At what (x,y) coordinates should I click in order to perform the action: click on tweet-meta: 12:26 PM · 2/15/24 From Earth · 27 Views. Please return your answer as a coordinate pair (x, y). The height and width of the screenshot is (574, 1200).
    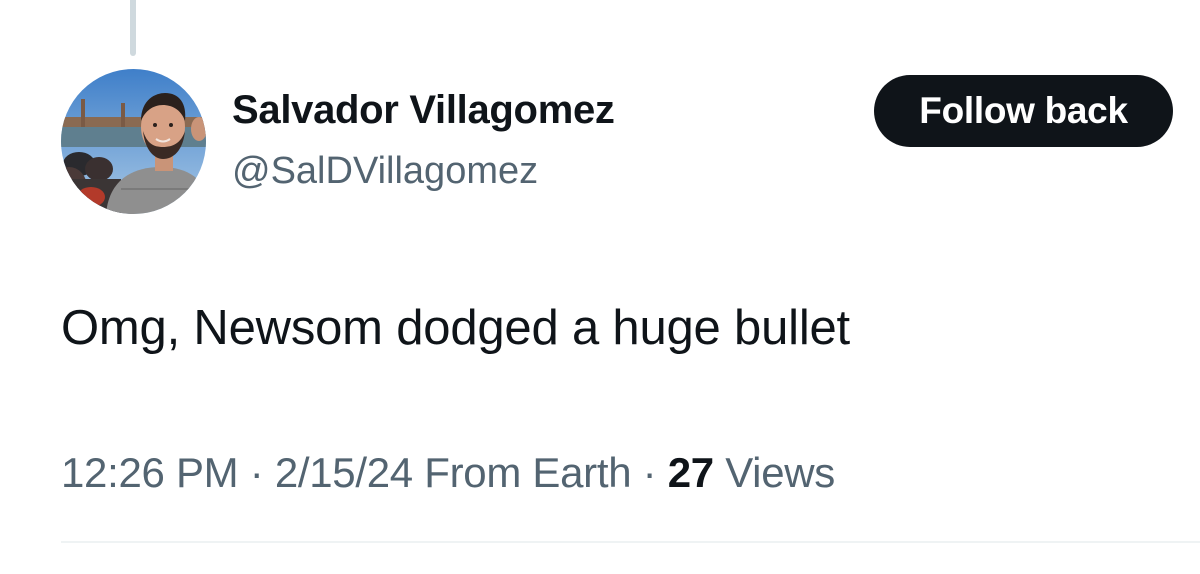
    Looking at the image, I should click on (448, 473).